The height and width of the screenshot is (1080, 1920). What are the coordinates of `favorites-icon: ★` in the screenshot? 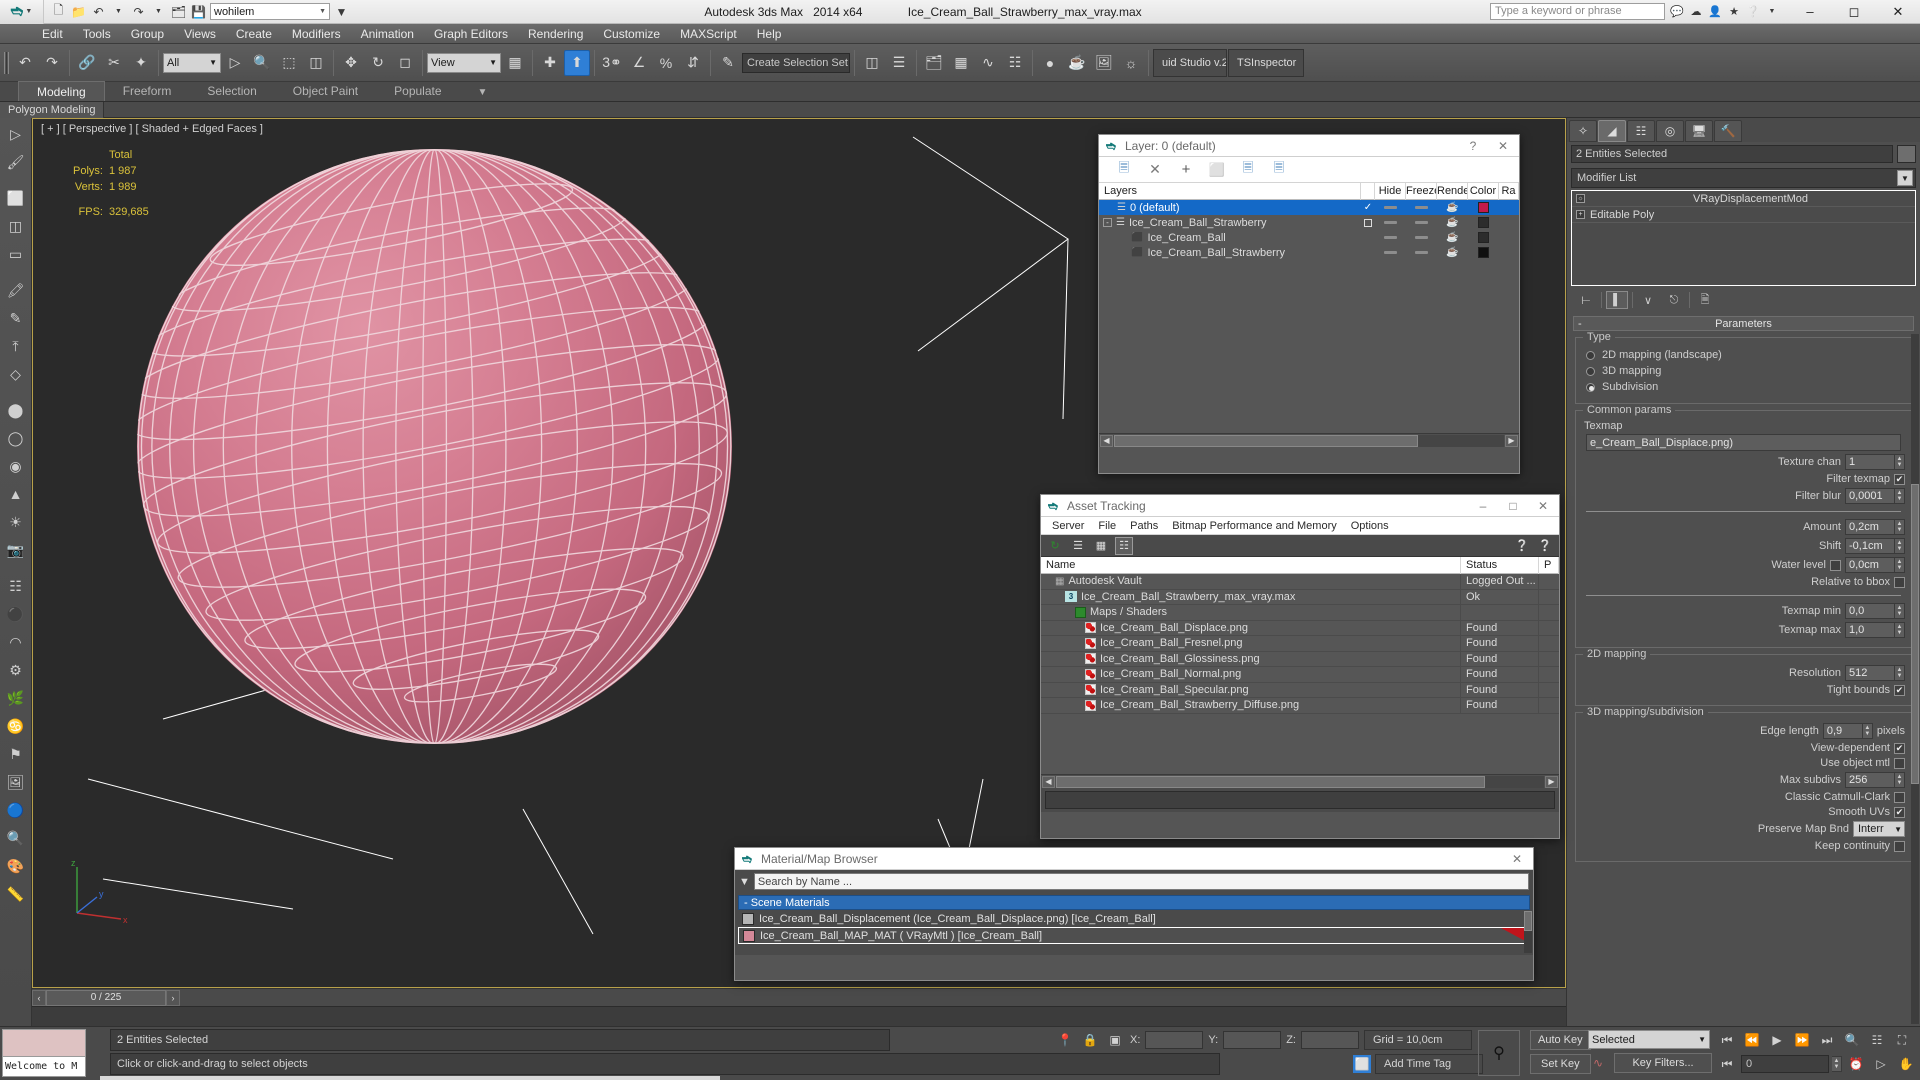 It's located at (1734, 12).